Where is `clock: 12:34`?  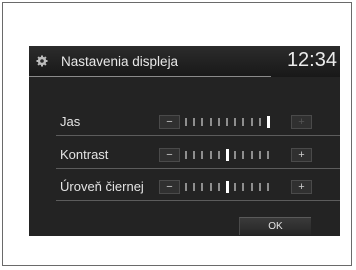 clock: 12:34 is located at coordinates (311, 60).